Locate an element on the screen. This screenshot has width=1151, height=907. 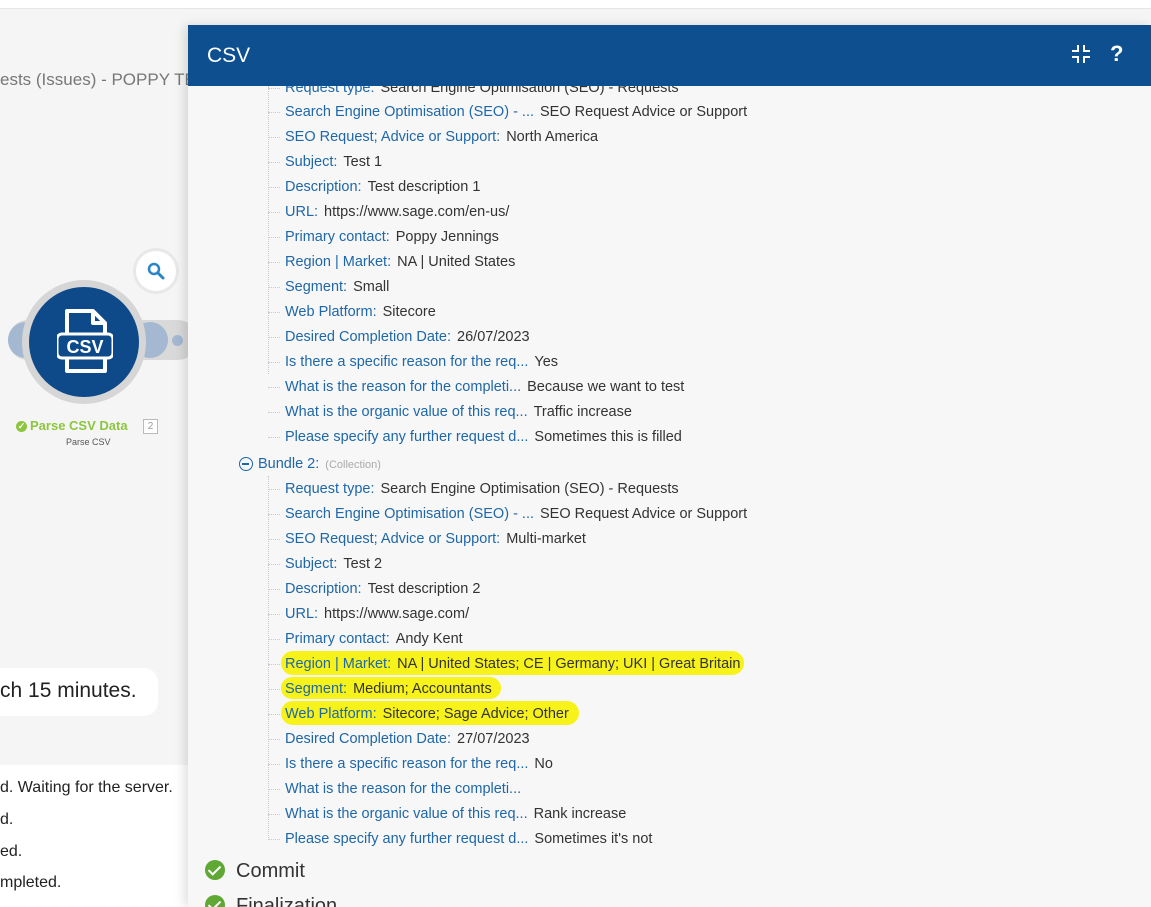
list-item: Primary contact: Poppy Jennings is located at coordinates (383, 237).